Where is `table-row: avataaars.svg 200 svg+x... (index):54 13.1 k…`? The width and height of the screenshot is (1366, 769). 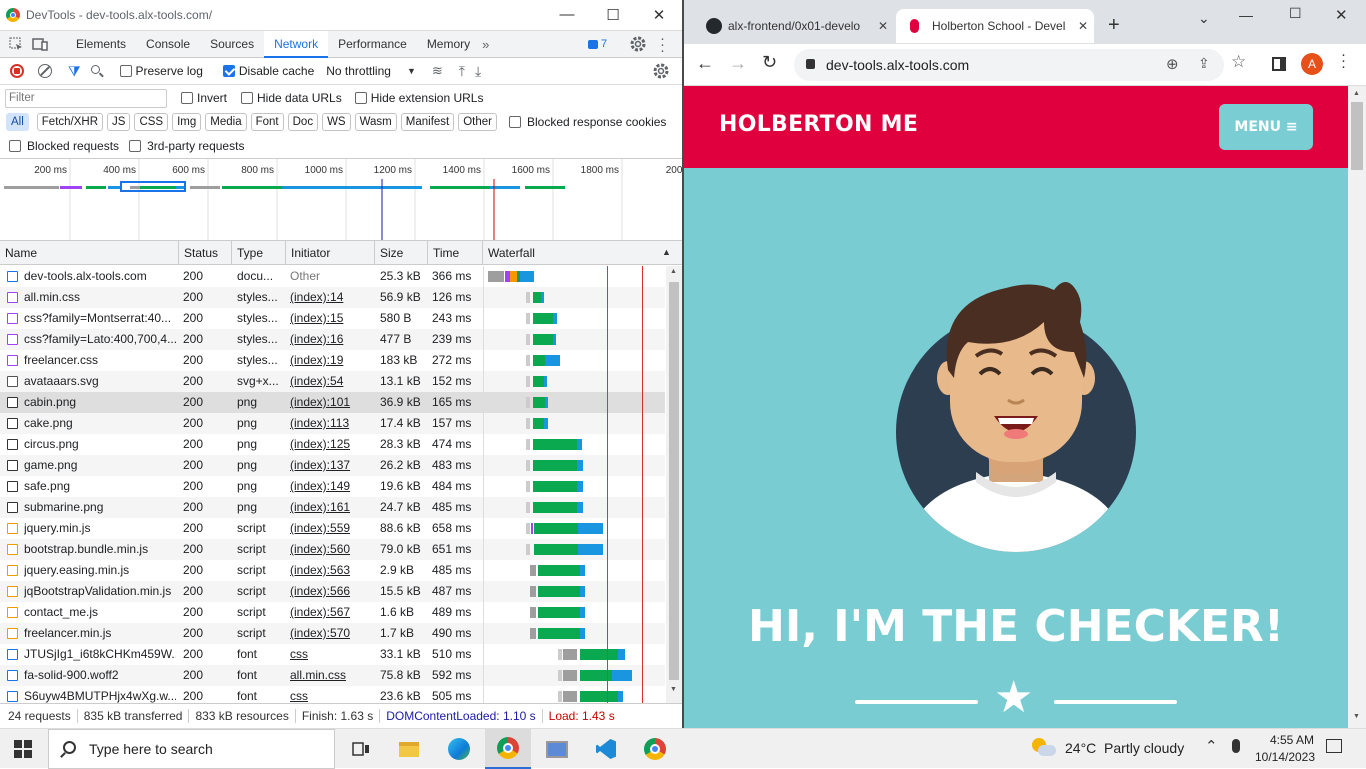
table-row: avataaars.svg 200 svg+x... (index):54 13.1 k… is located at coordinates (332, 381).